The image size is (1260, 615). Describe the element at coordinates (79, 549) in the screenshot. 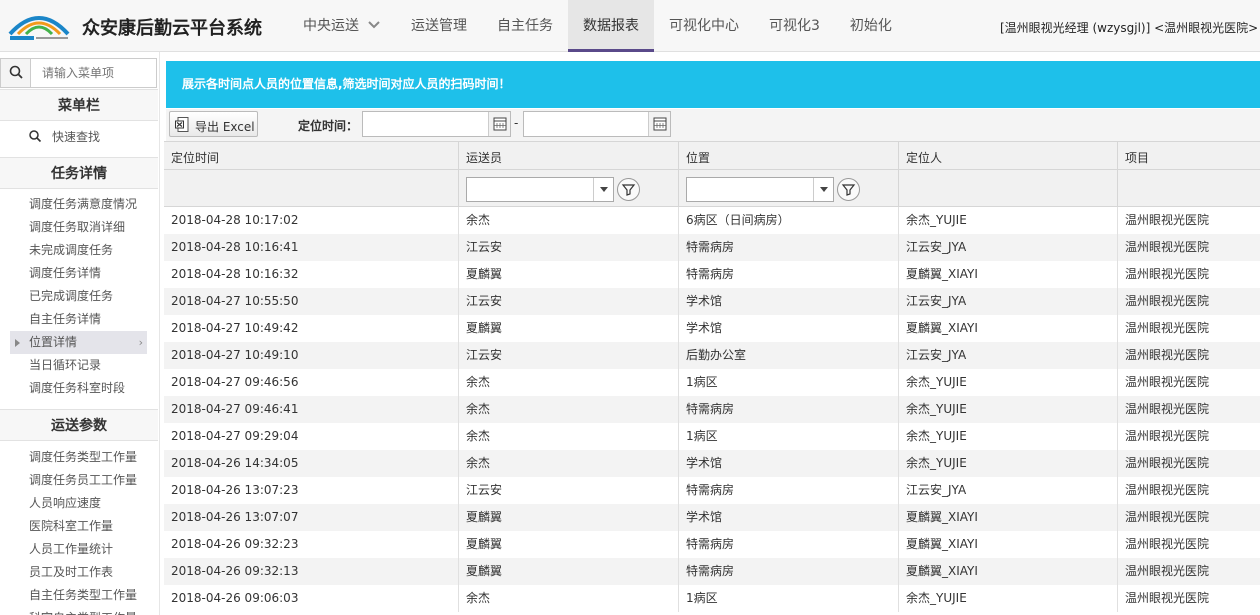

I see `sidebar-item: 人员工作量统计` at that location.